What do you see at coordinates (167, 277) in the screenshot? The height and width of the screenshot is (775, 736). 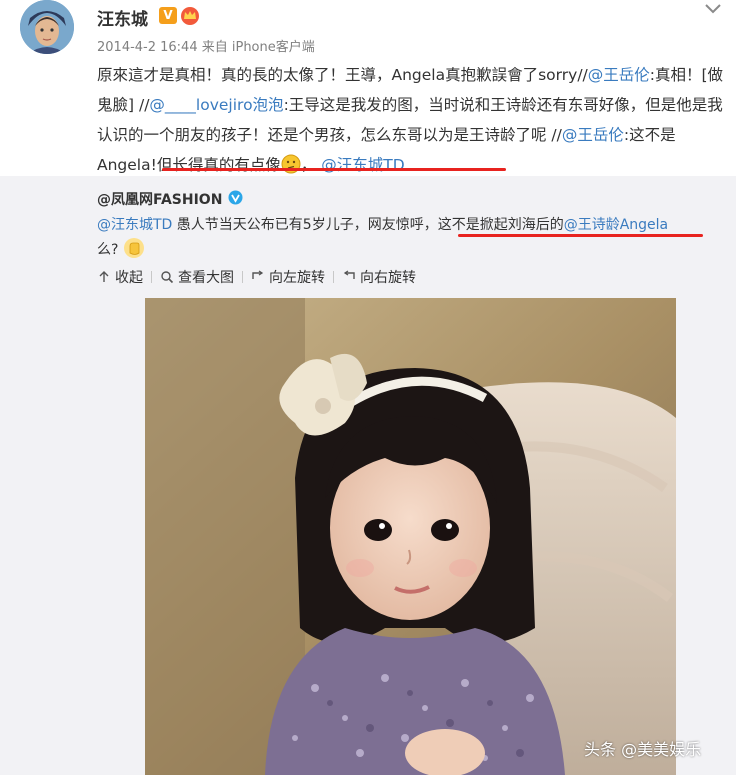 I see `magnifier-icon` at bounding box center [167, 277].